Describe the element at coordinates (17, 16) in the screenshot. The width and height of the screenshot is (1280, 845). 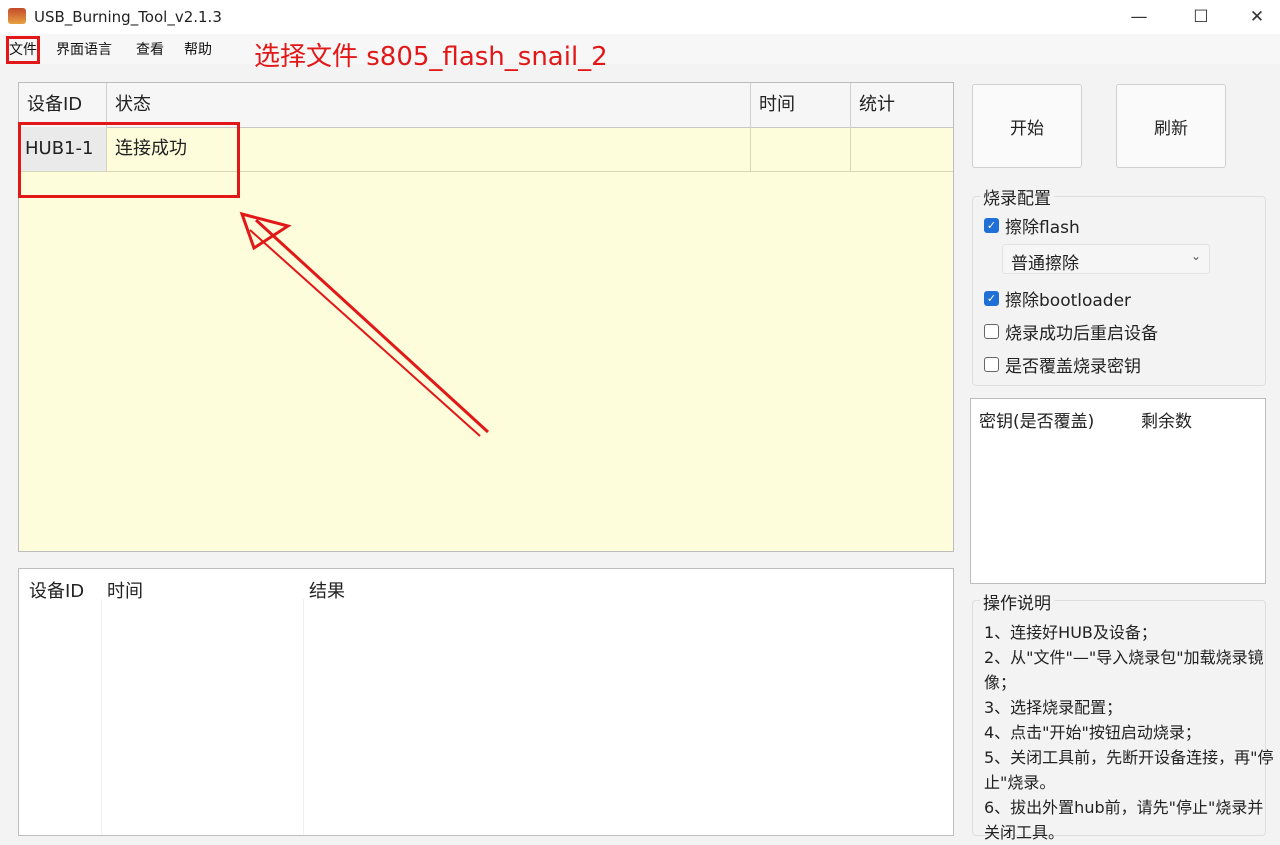
I see `app-icon` at that location.